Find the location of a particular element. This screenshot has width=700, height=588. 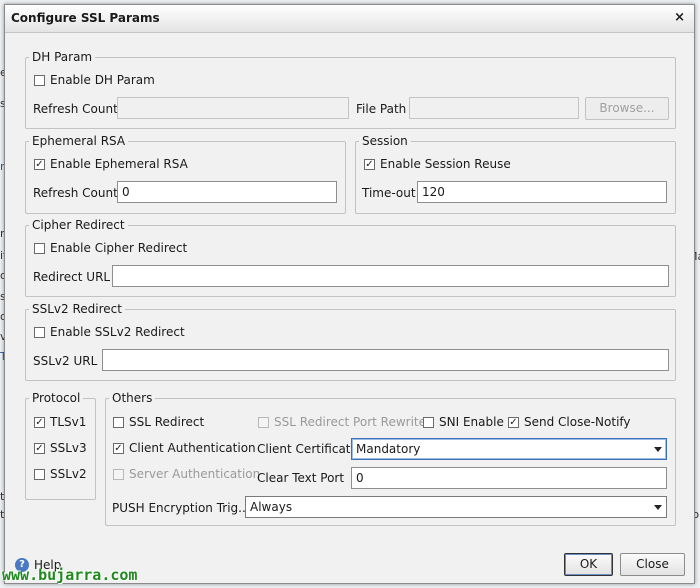

client-authentication-label: Client Authentication is located at coordinates (192, 448).